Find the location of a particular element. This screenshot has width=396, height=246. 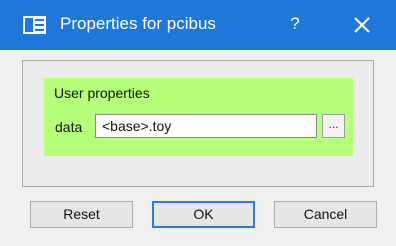

close-icon is located at coordinates (362, 25).